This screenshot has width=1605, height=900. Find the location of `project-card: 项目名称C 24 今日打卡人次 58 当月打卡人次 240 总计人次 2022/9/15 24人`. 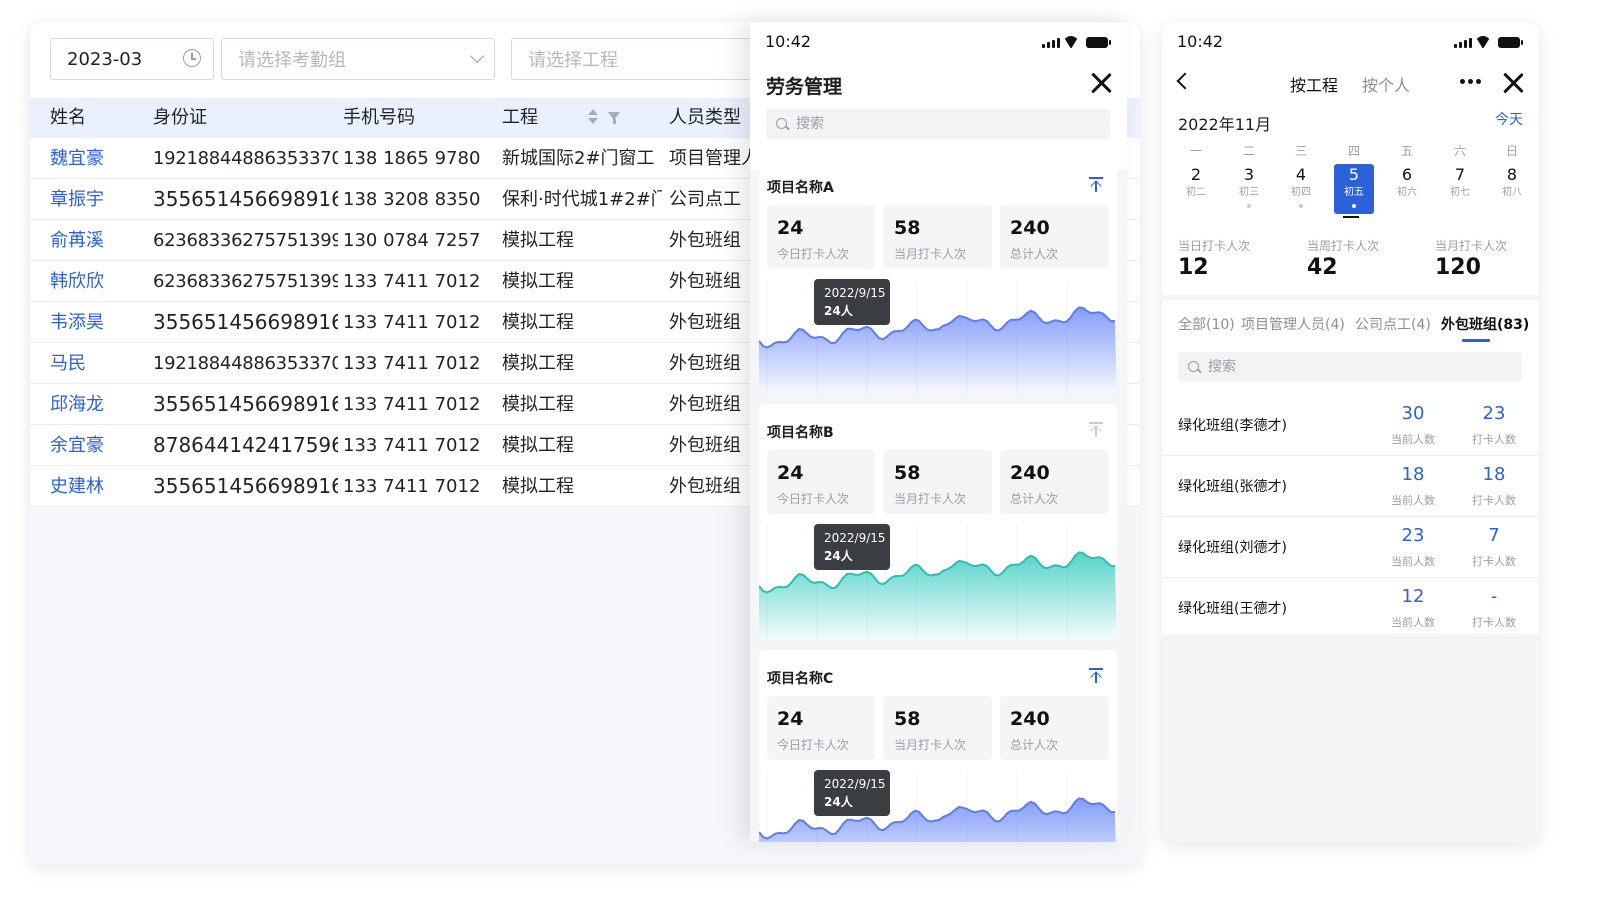

project-card: 项目名称C 24 今日打卡人次 58 当月打卡人次 240 总计人次 2022/9/15 24人 is located at coordinates (938, 746).